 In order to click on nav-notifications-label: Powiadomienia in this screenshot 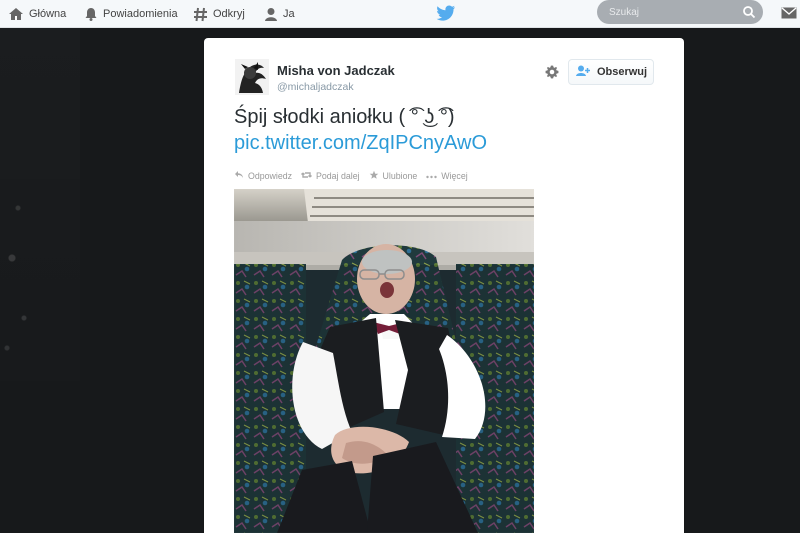, I will do `click(140, 14)`.